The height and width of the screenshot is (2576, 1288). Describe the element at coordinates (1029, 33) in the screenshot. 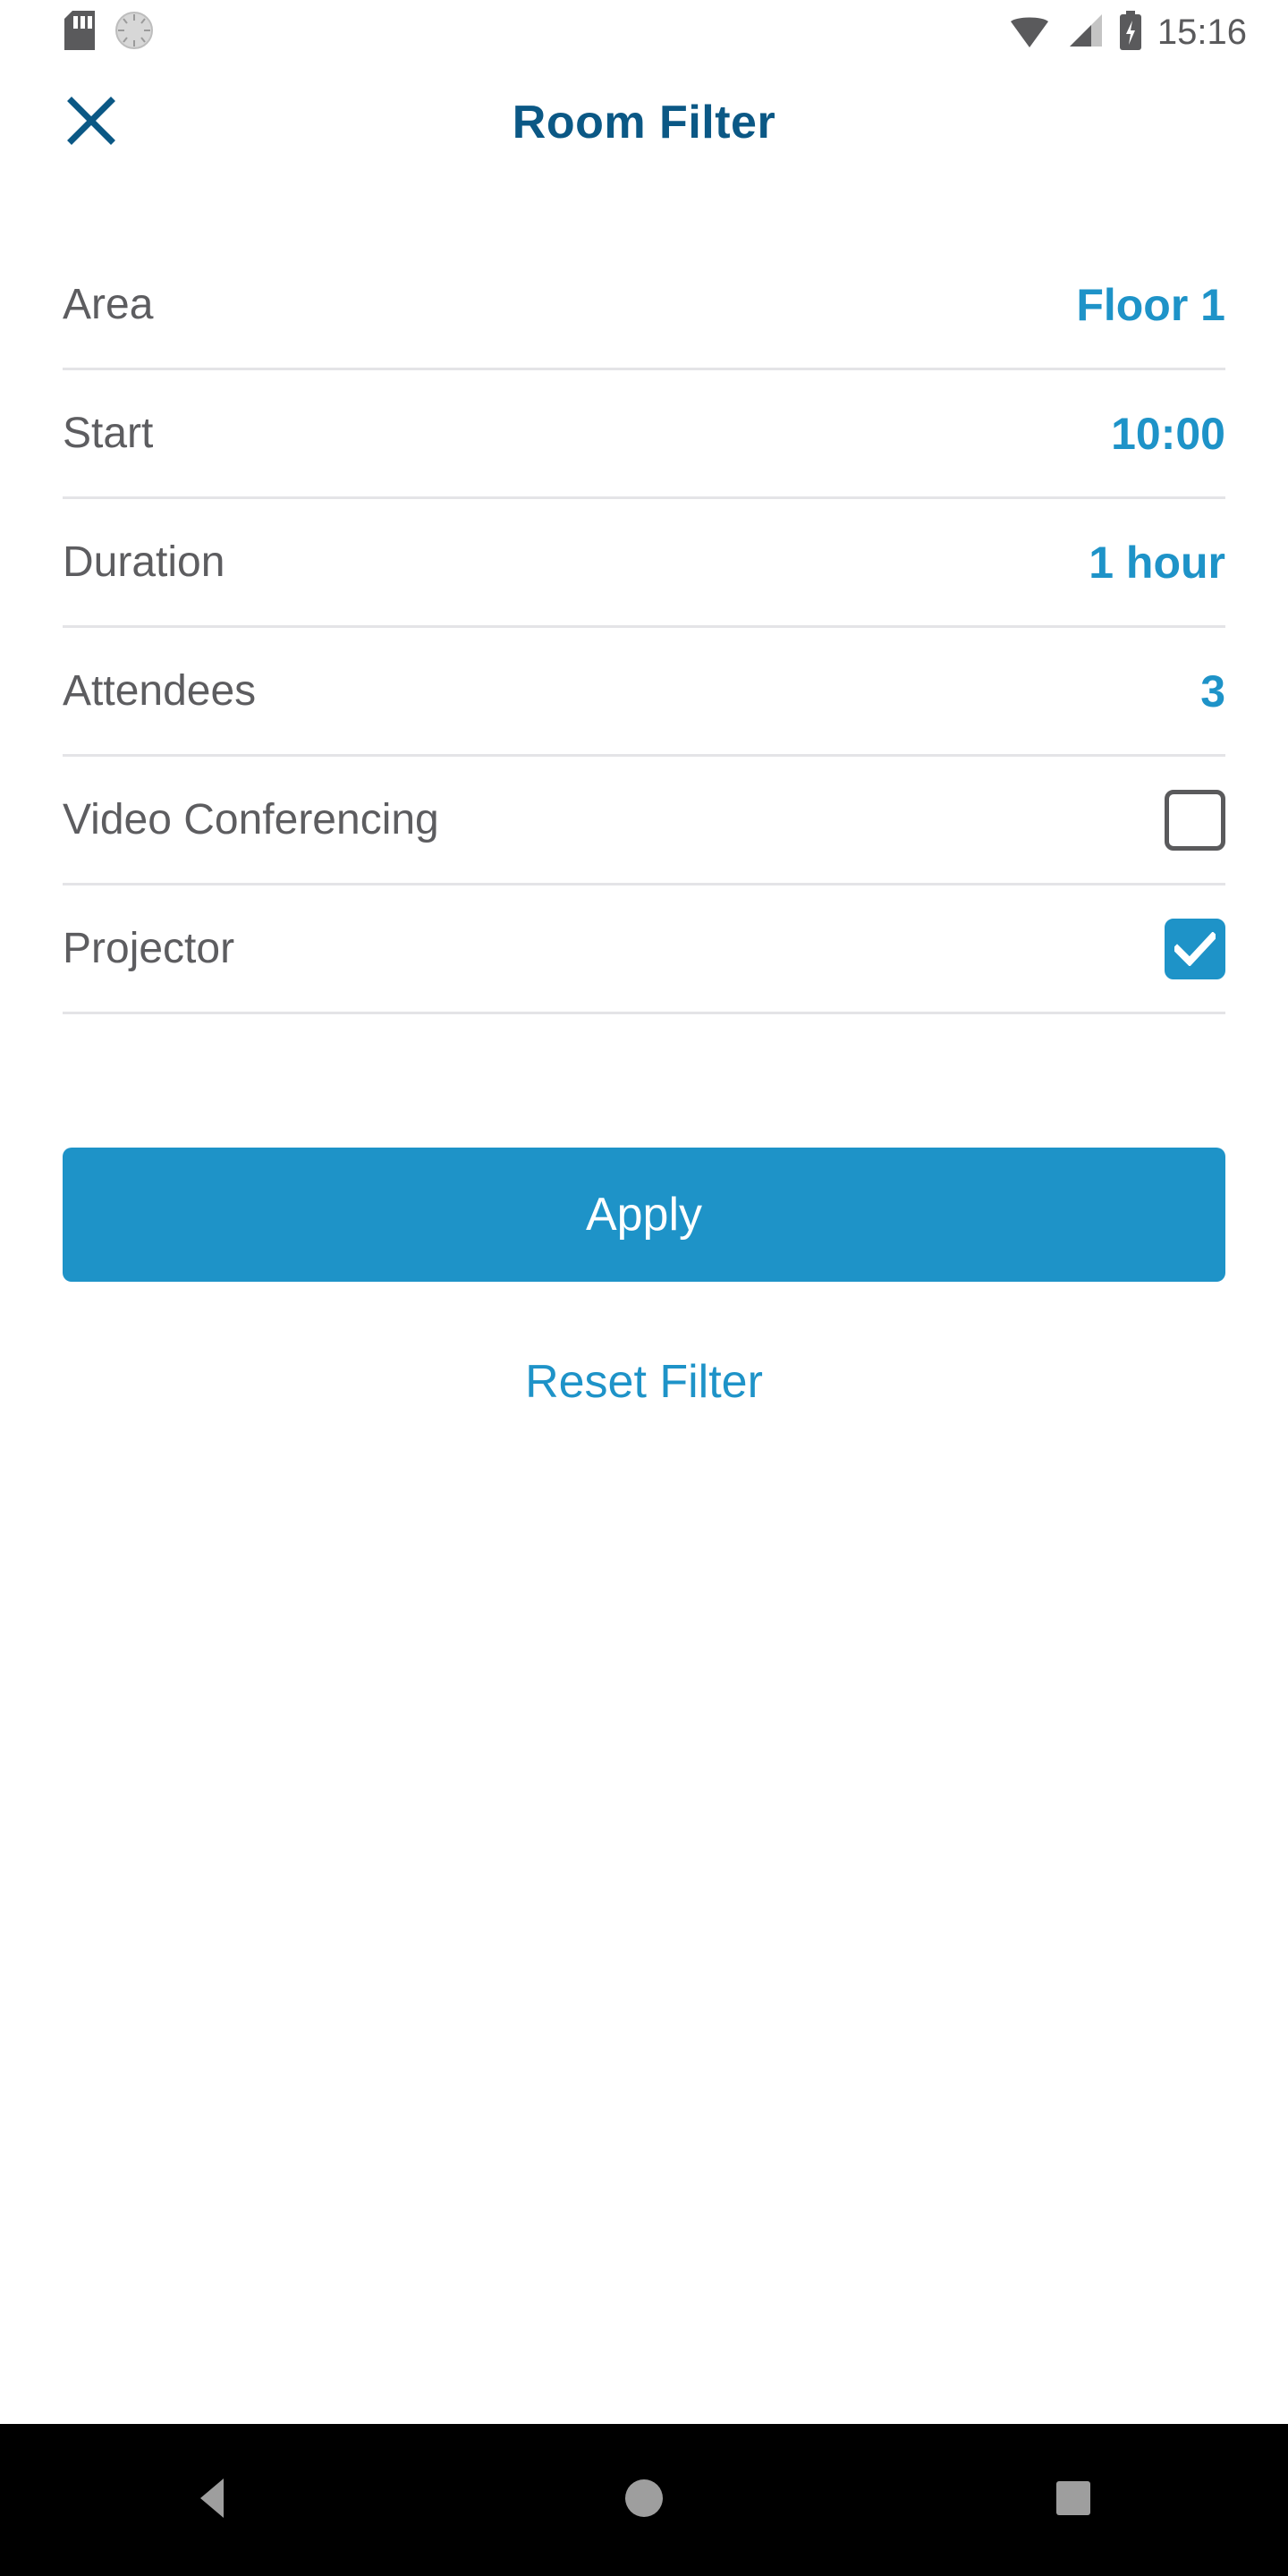

I see `wifi-icon` at that location.